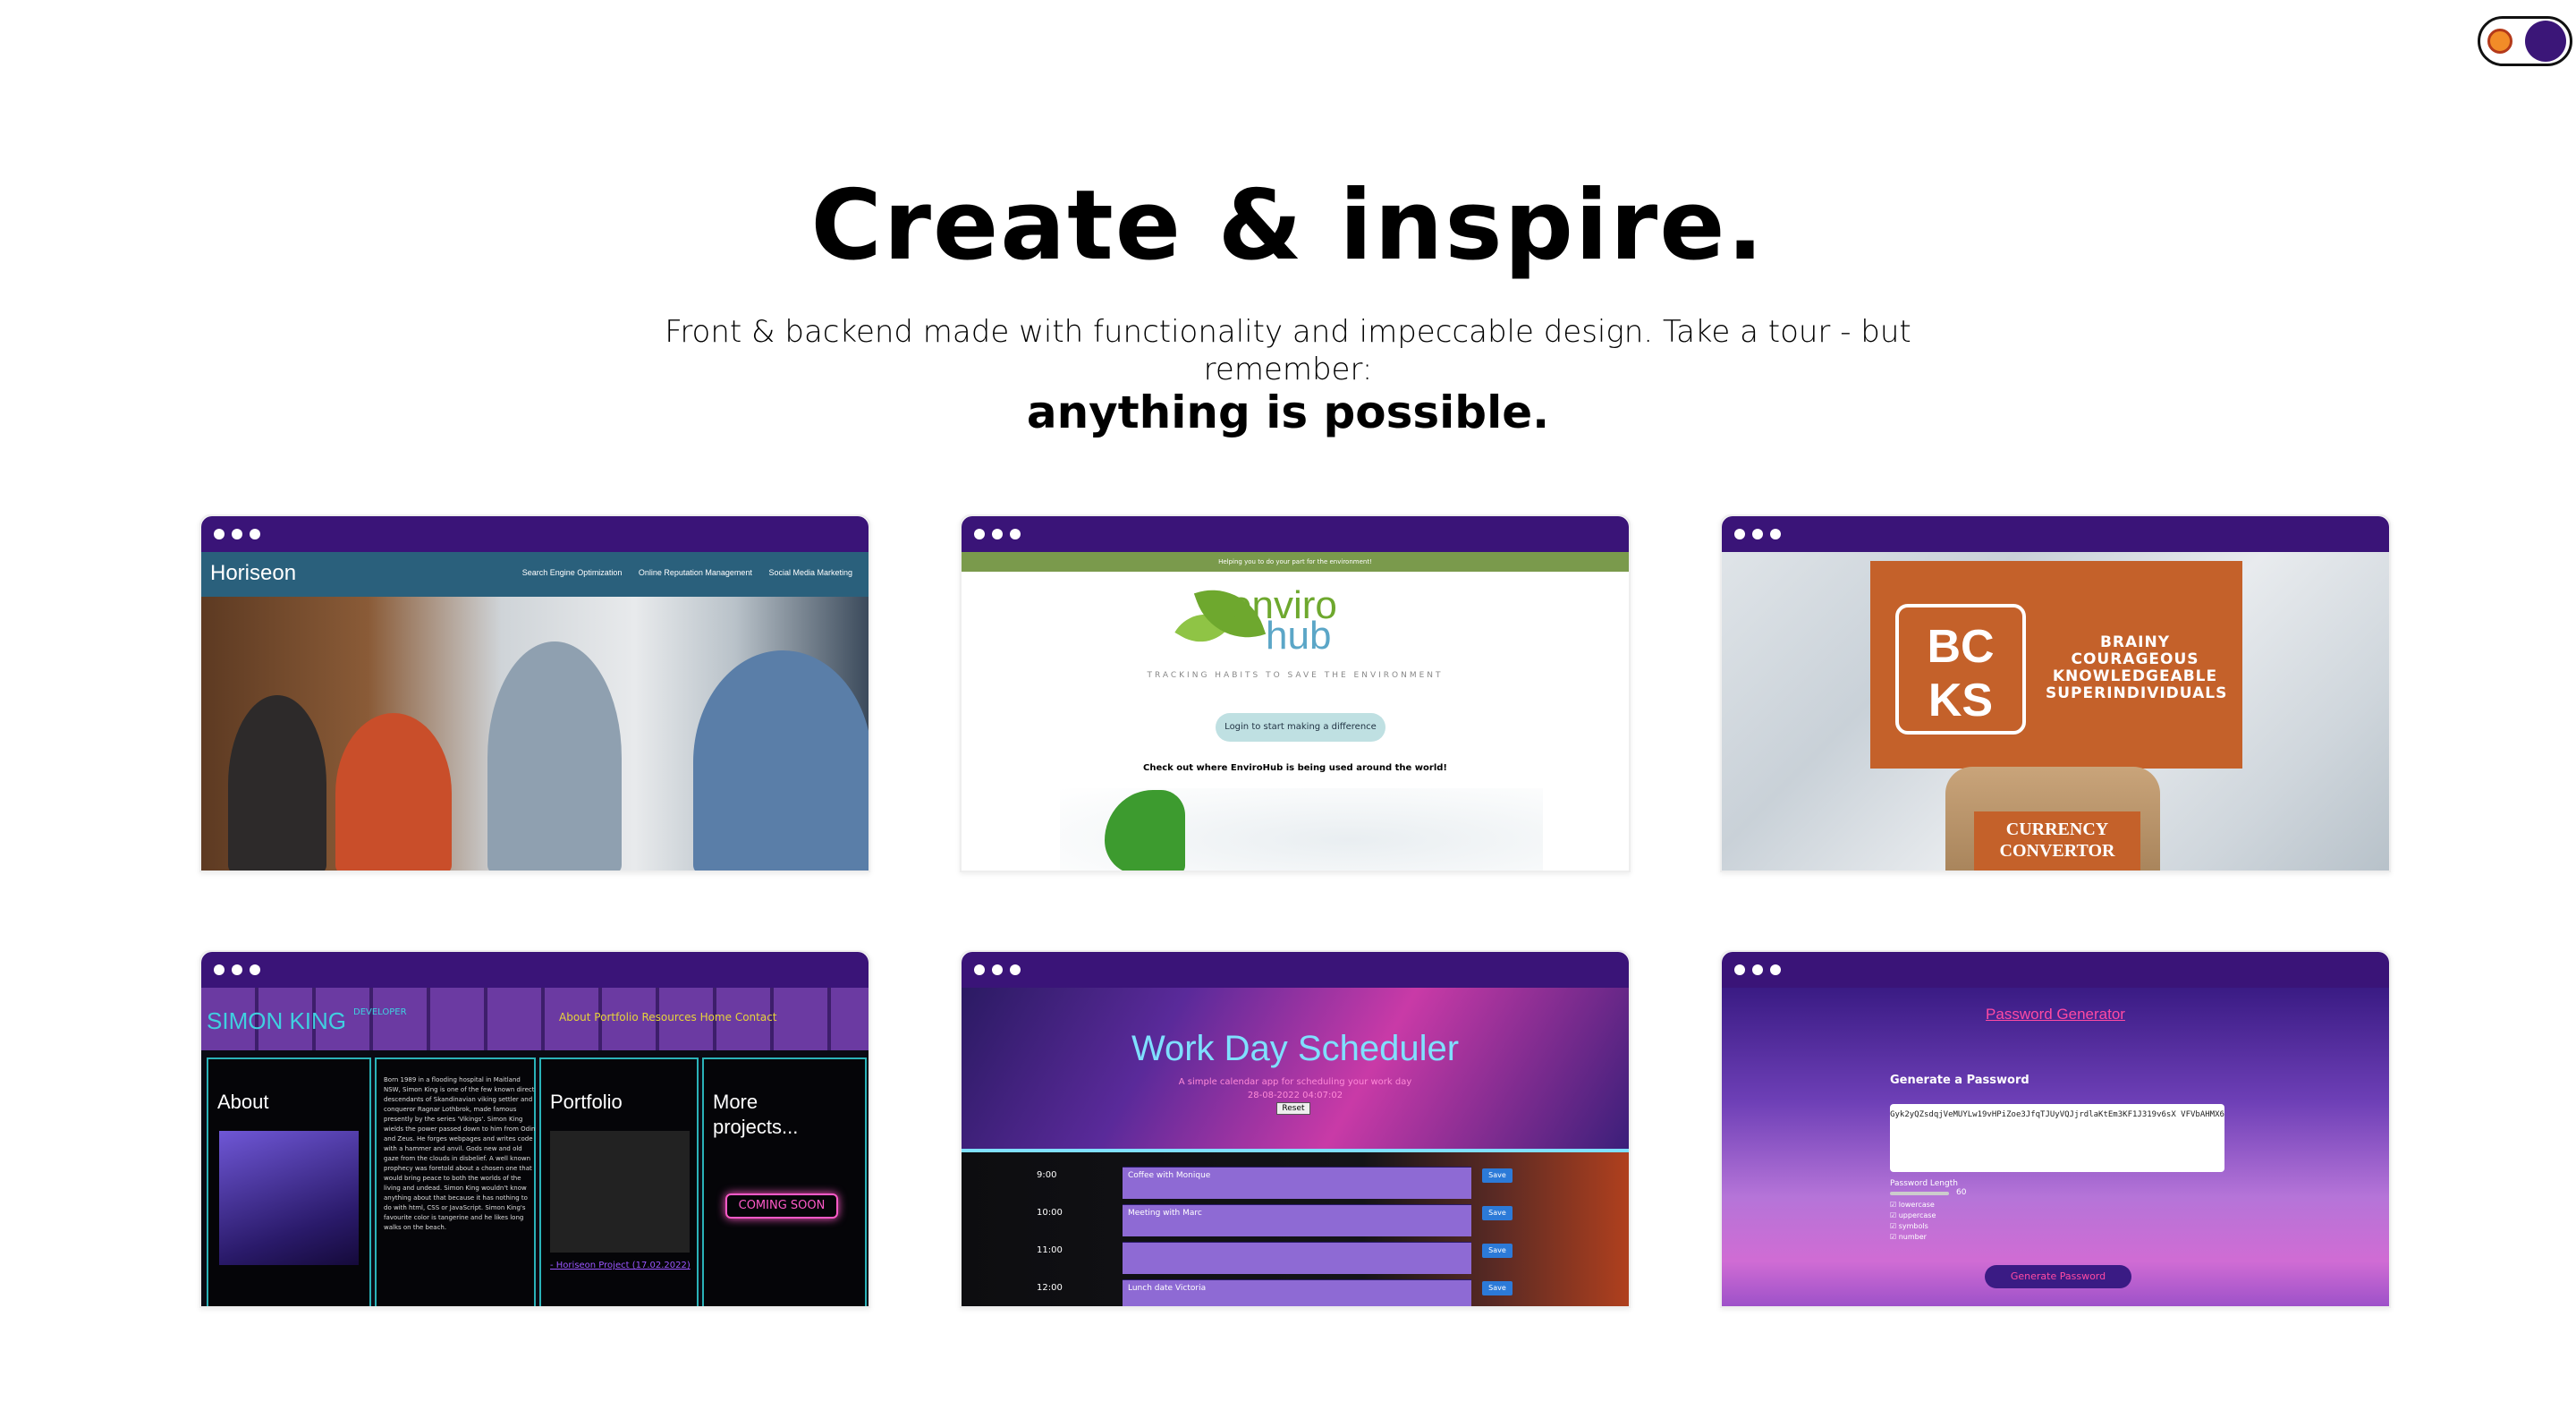  What do you see at coordinates (1299, 636) in the screenshot?
I see `envirohub-logo: hub` at bounding box center [1299, 636].